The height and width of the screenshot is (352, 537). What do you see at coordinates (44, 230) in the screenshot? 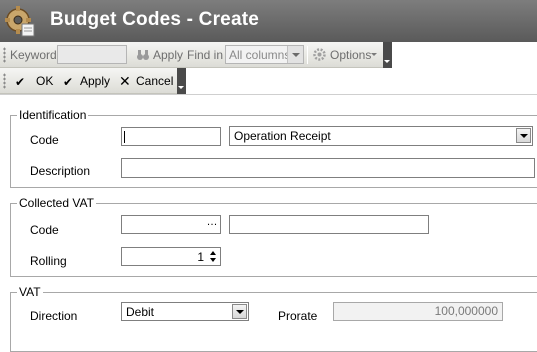
I see `vat-code-label: Code` at bounding box center [44, 230].